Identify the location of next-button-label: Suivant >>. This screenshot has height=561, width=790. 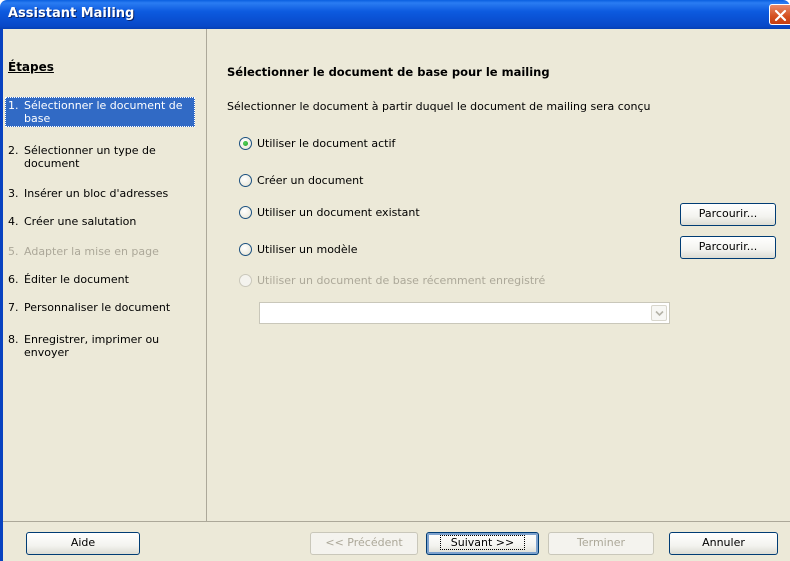
(482, 542).